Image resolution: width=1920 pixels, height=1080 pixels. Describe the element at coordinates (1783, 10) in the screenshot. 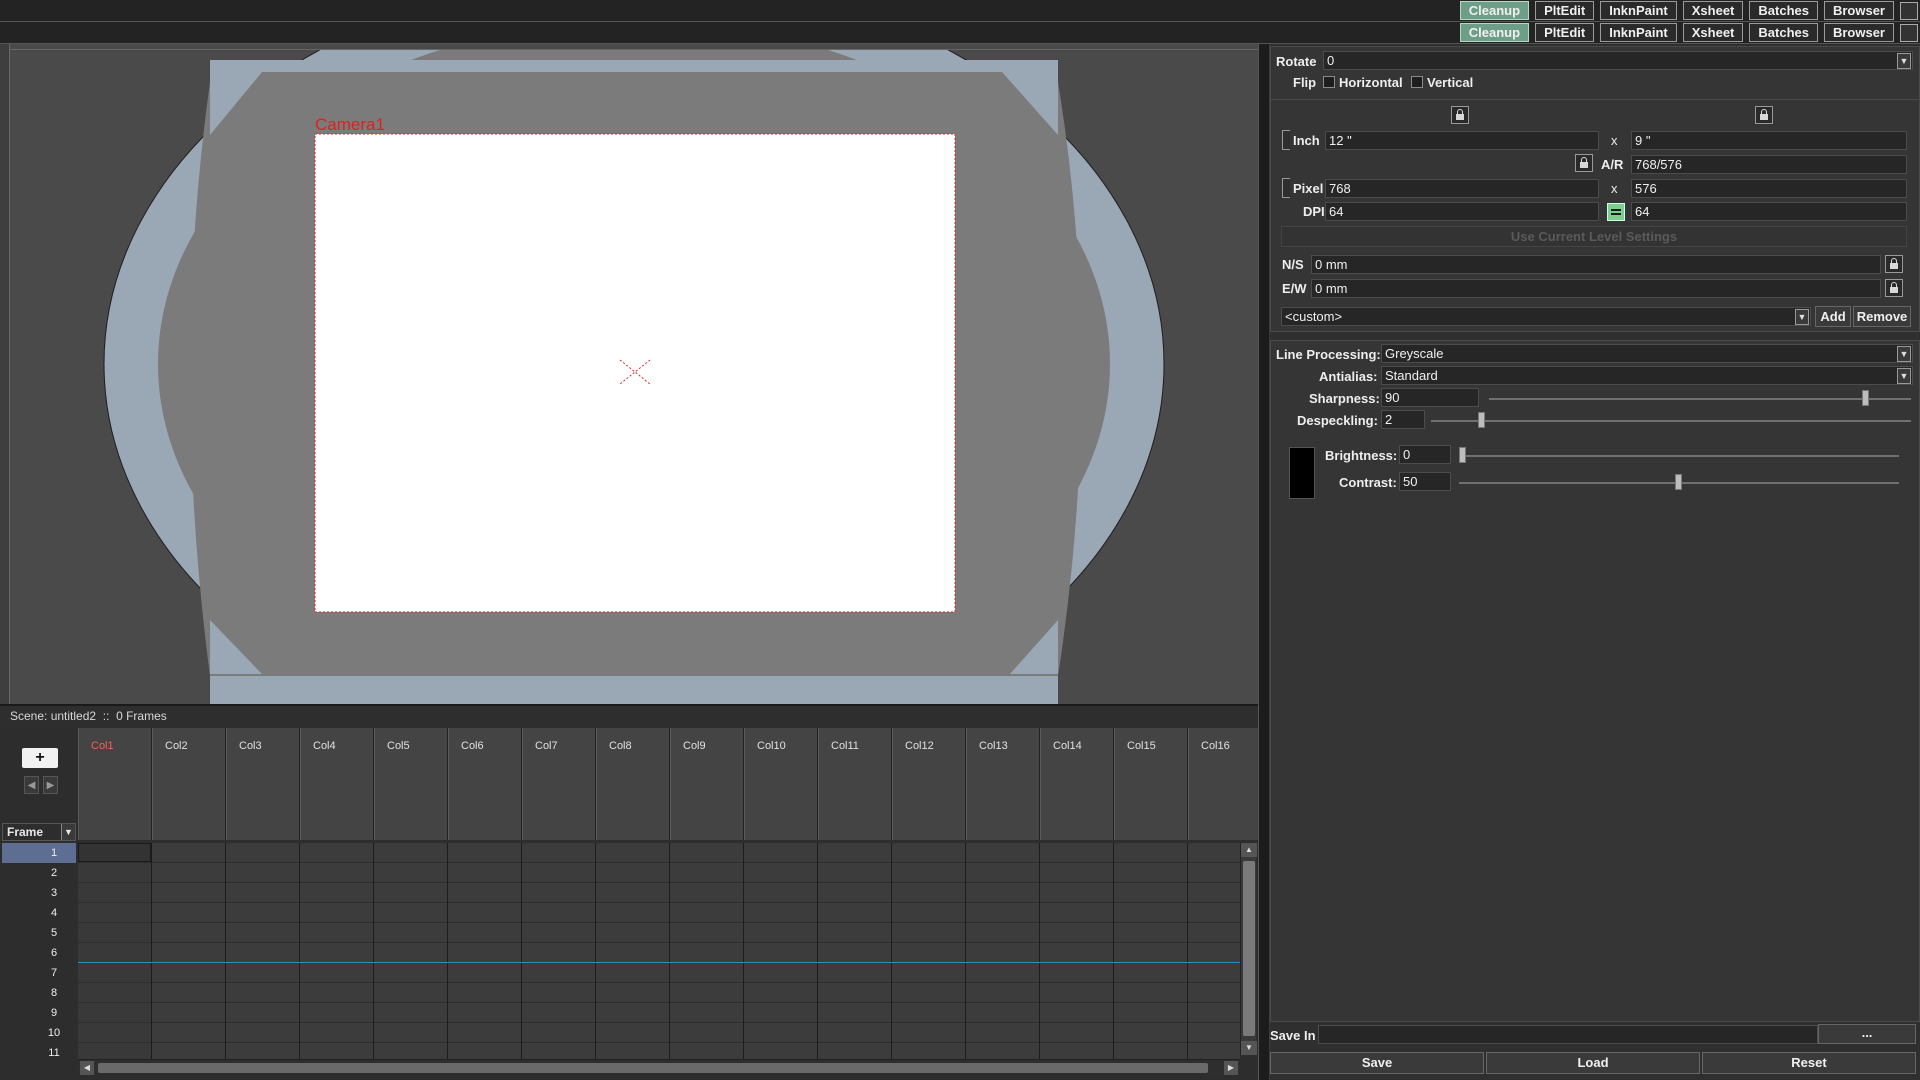

I see `room-tab-batches: Batches` at that location.